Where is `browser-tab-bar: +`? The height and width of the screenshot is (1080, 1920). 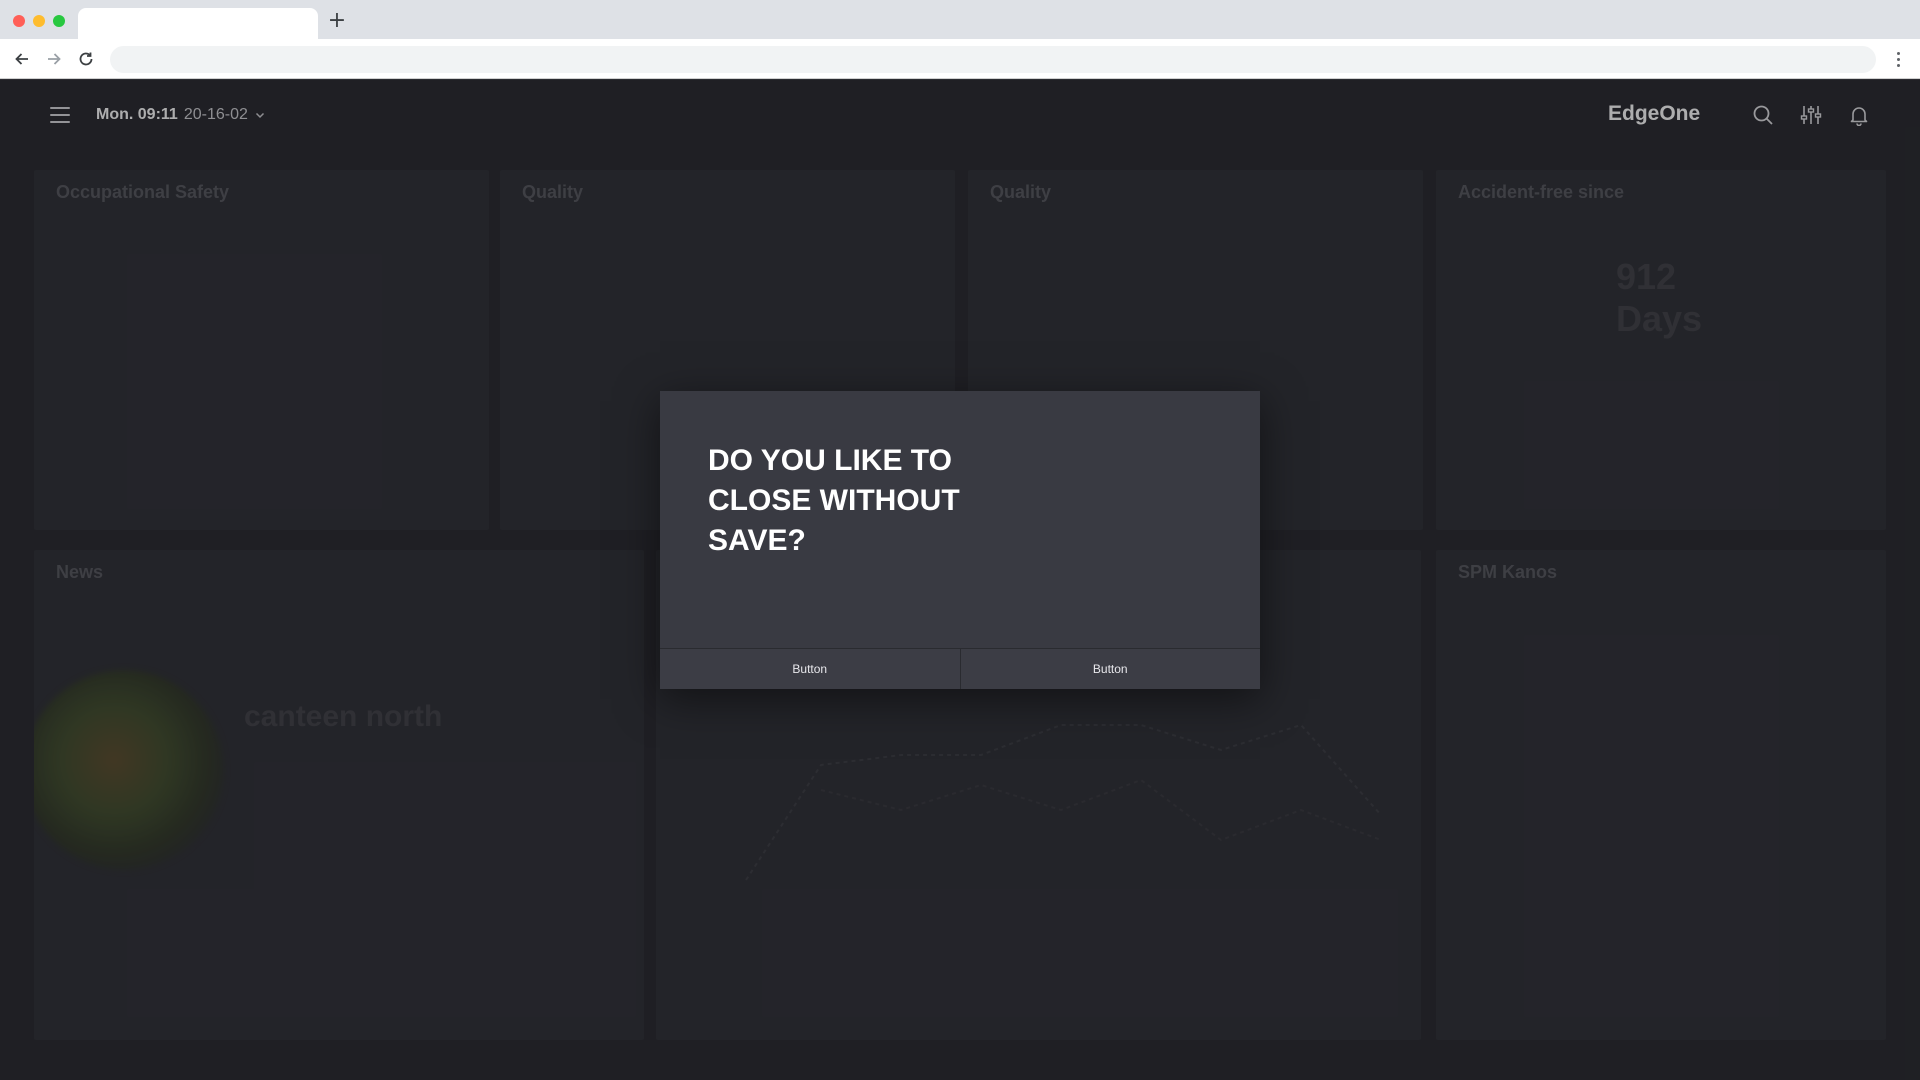
browser-tab-bar: + is located at coordinates (960, 19).